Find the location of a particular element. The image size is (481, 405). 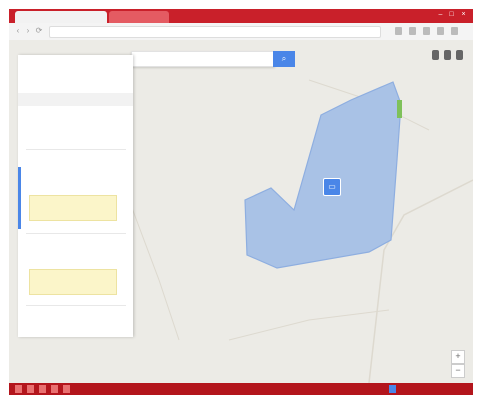

start-icon is located at coordinates (18, 389).